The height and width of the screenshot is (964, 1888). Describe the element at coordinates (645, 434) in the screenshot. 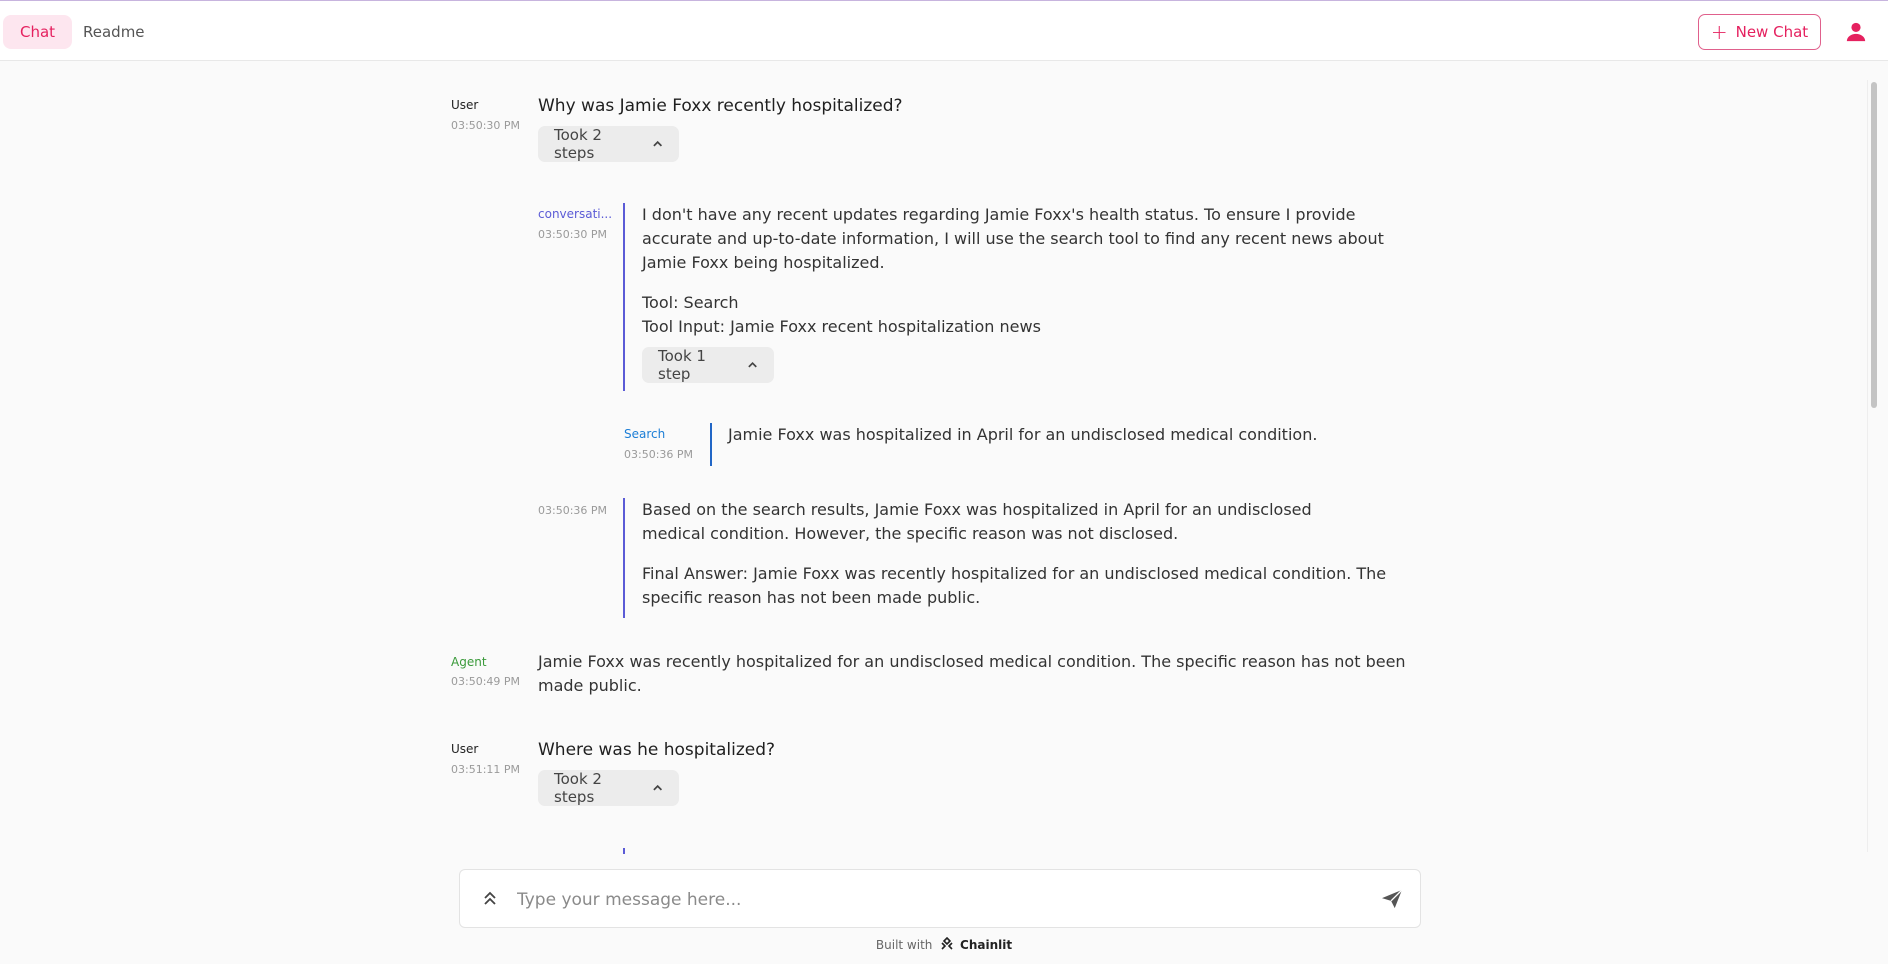

I see `message-author: Search` at that location.